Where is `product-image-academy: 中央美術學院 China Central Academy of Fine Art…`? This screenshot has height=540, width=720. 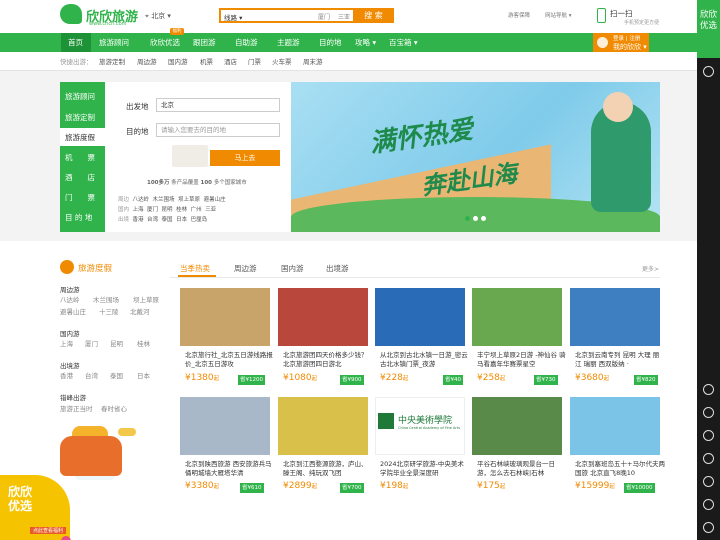
product-image-academy: 中央美術學院 China Central Academy of Fine Art… is located at coordinates (420, 426).